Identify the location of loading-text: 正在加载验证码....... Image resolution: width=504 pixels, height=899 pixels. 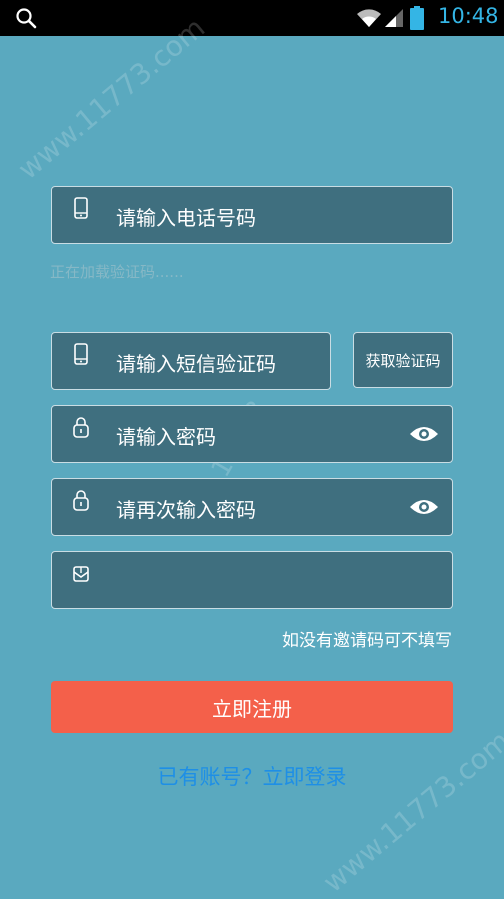
(117, 272).